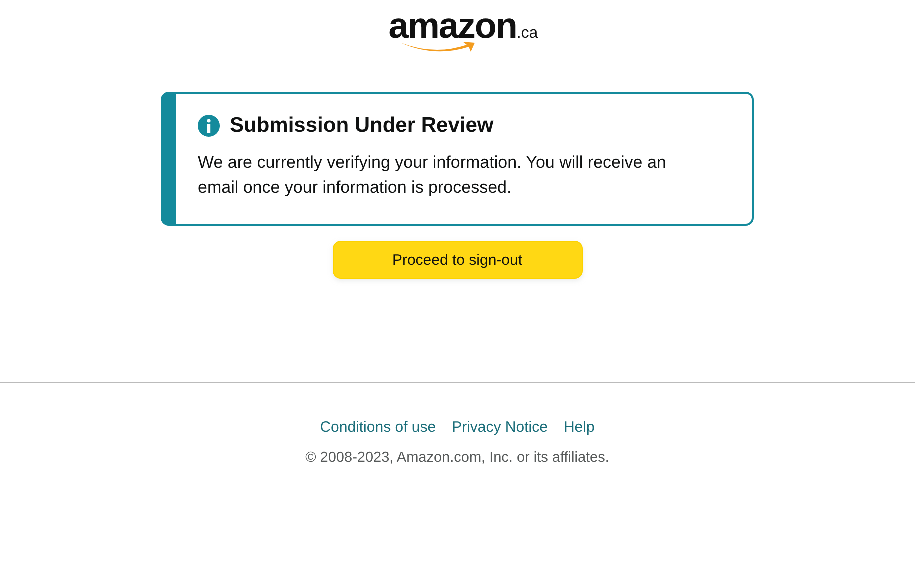 This screenshot has width=915, height=570. I want to click on copyright-text: © 2008-2023, Amazon.com, Inc. or its affiliates., so click(457, 458).